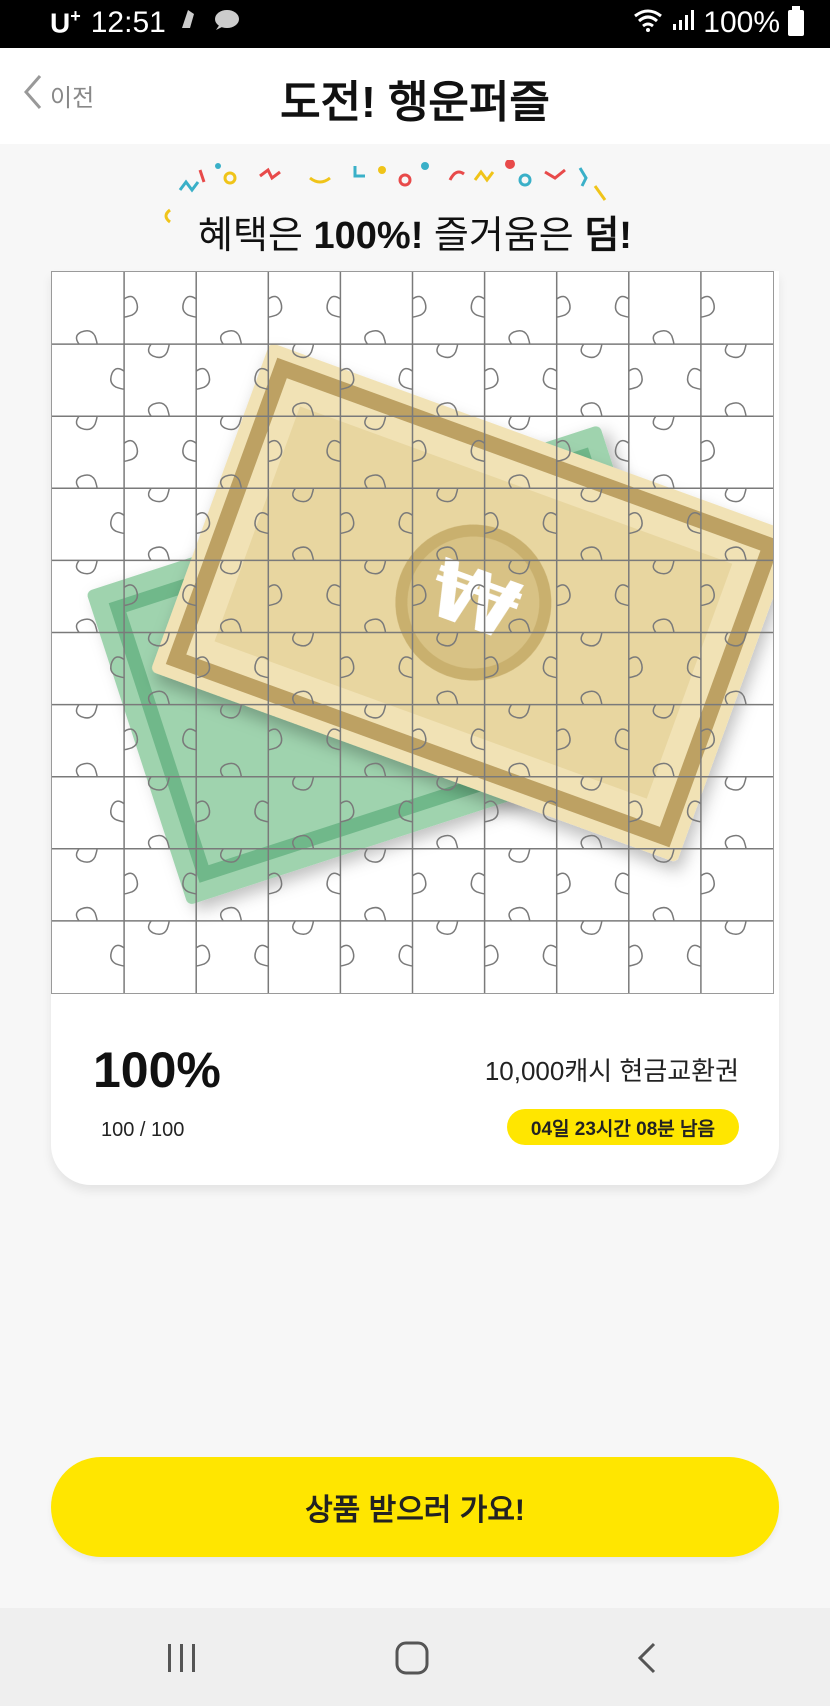  I want to click on system-nav-bar, so click(415, 1657).